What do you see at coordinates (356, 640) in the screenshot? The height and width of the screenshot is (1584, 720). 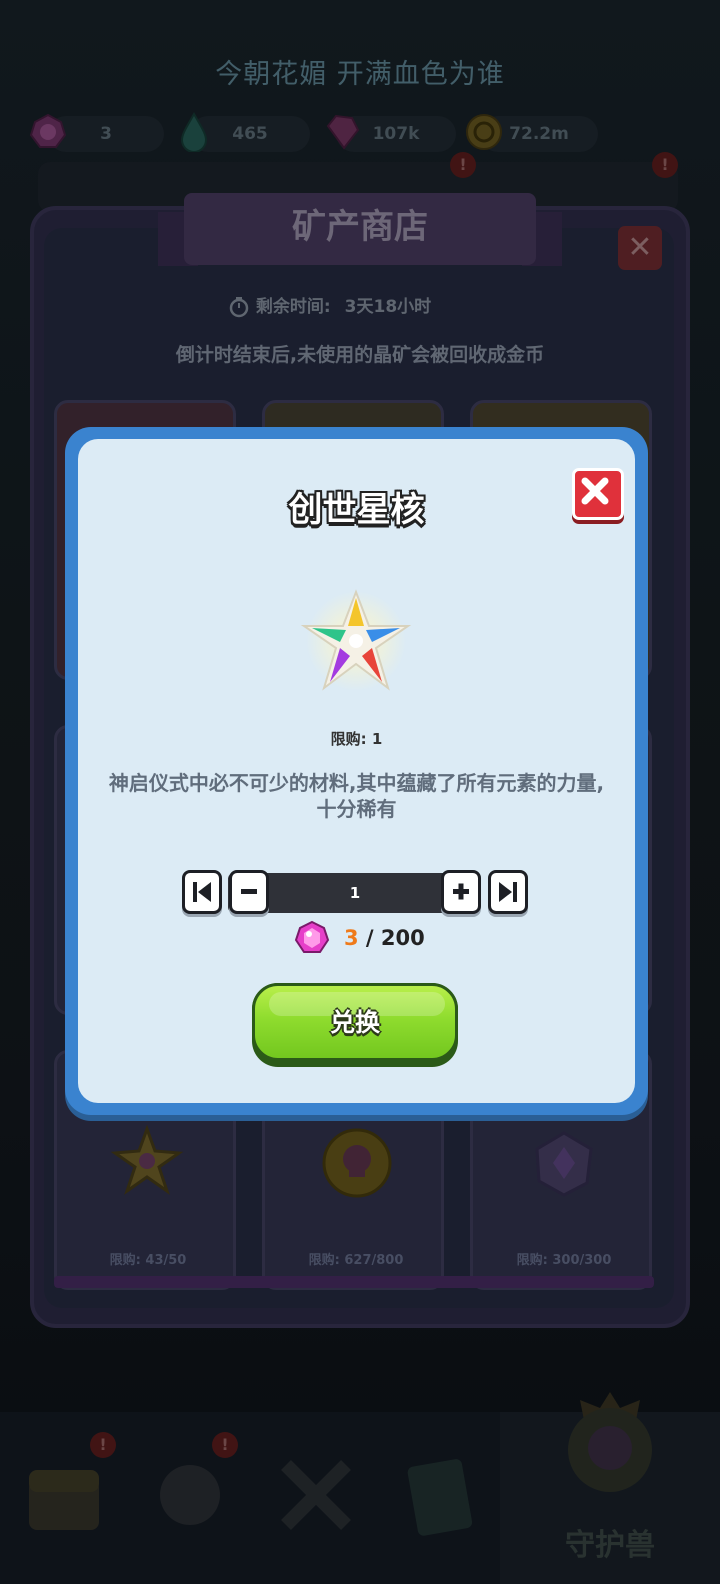 I see `rainbow-star-icon` at bounding box center [356, 640].